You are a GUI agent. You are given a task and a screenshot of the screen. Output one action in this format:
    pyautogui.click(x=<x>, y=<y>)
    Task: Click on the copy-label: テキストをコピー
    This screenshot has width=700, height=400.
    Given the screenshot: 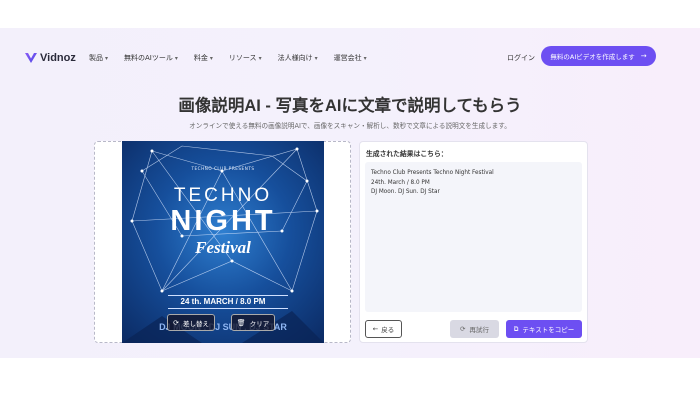 What is the action you would take?
    pyautogui.click(x=548, y=330)
    